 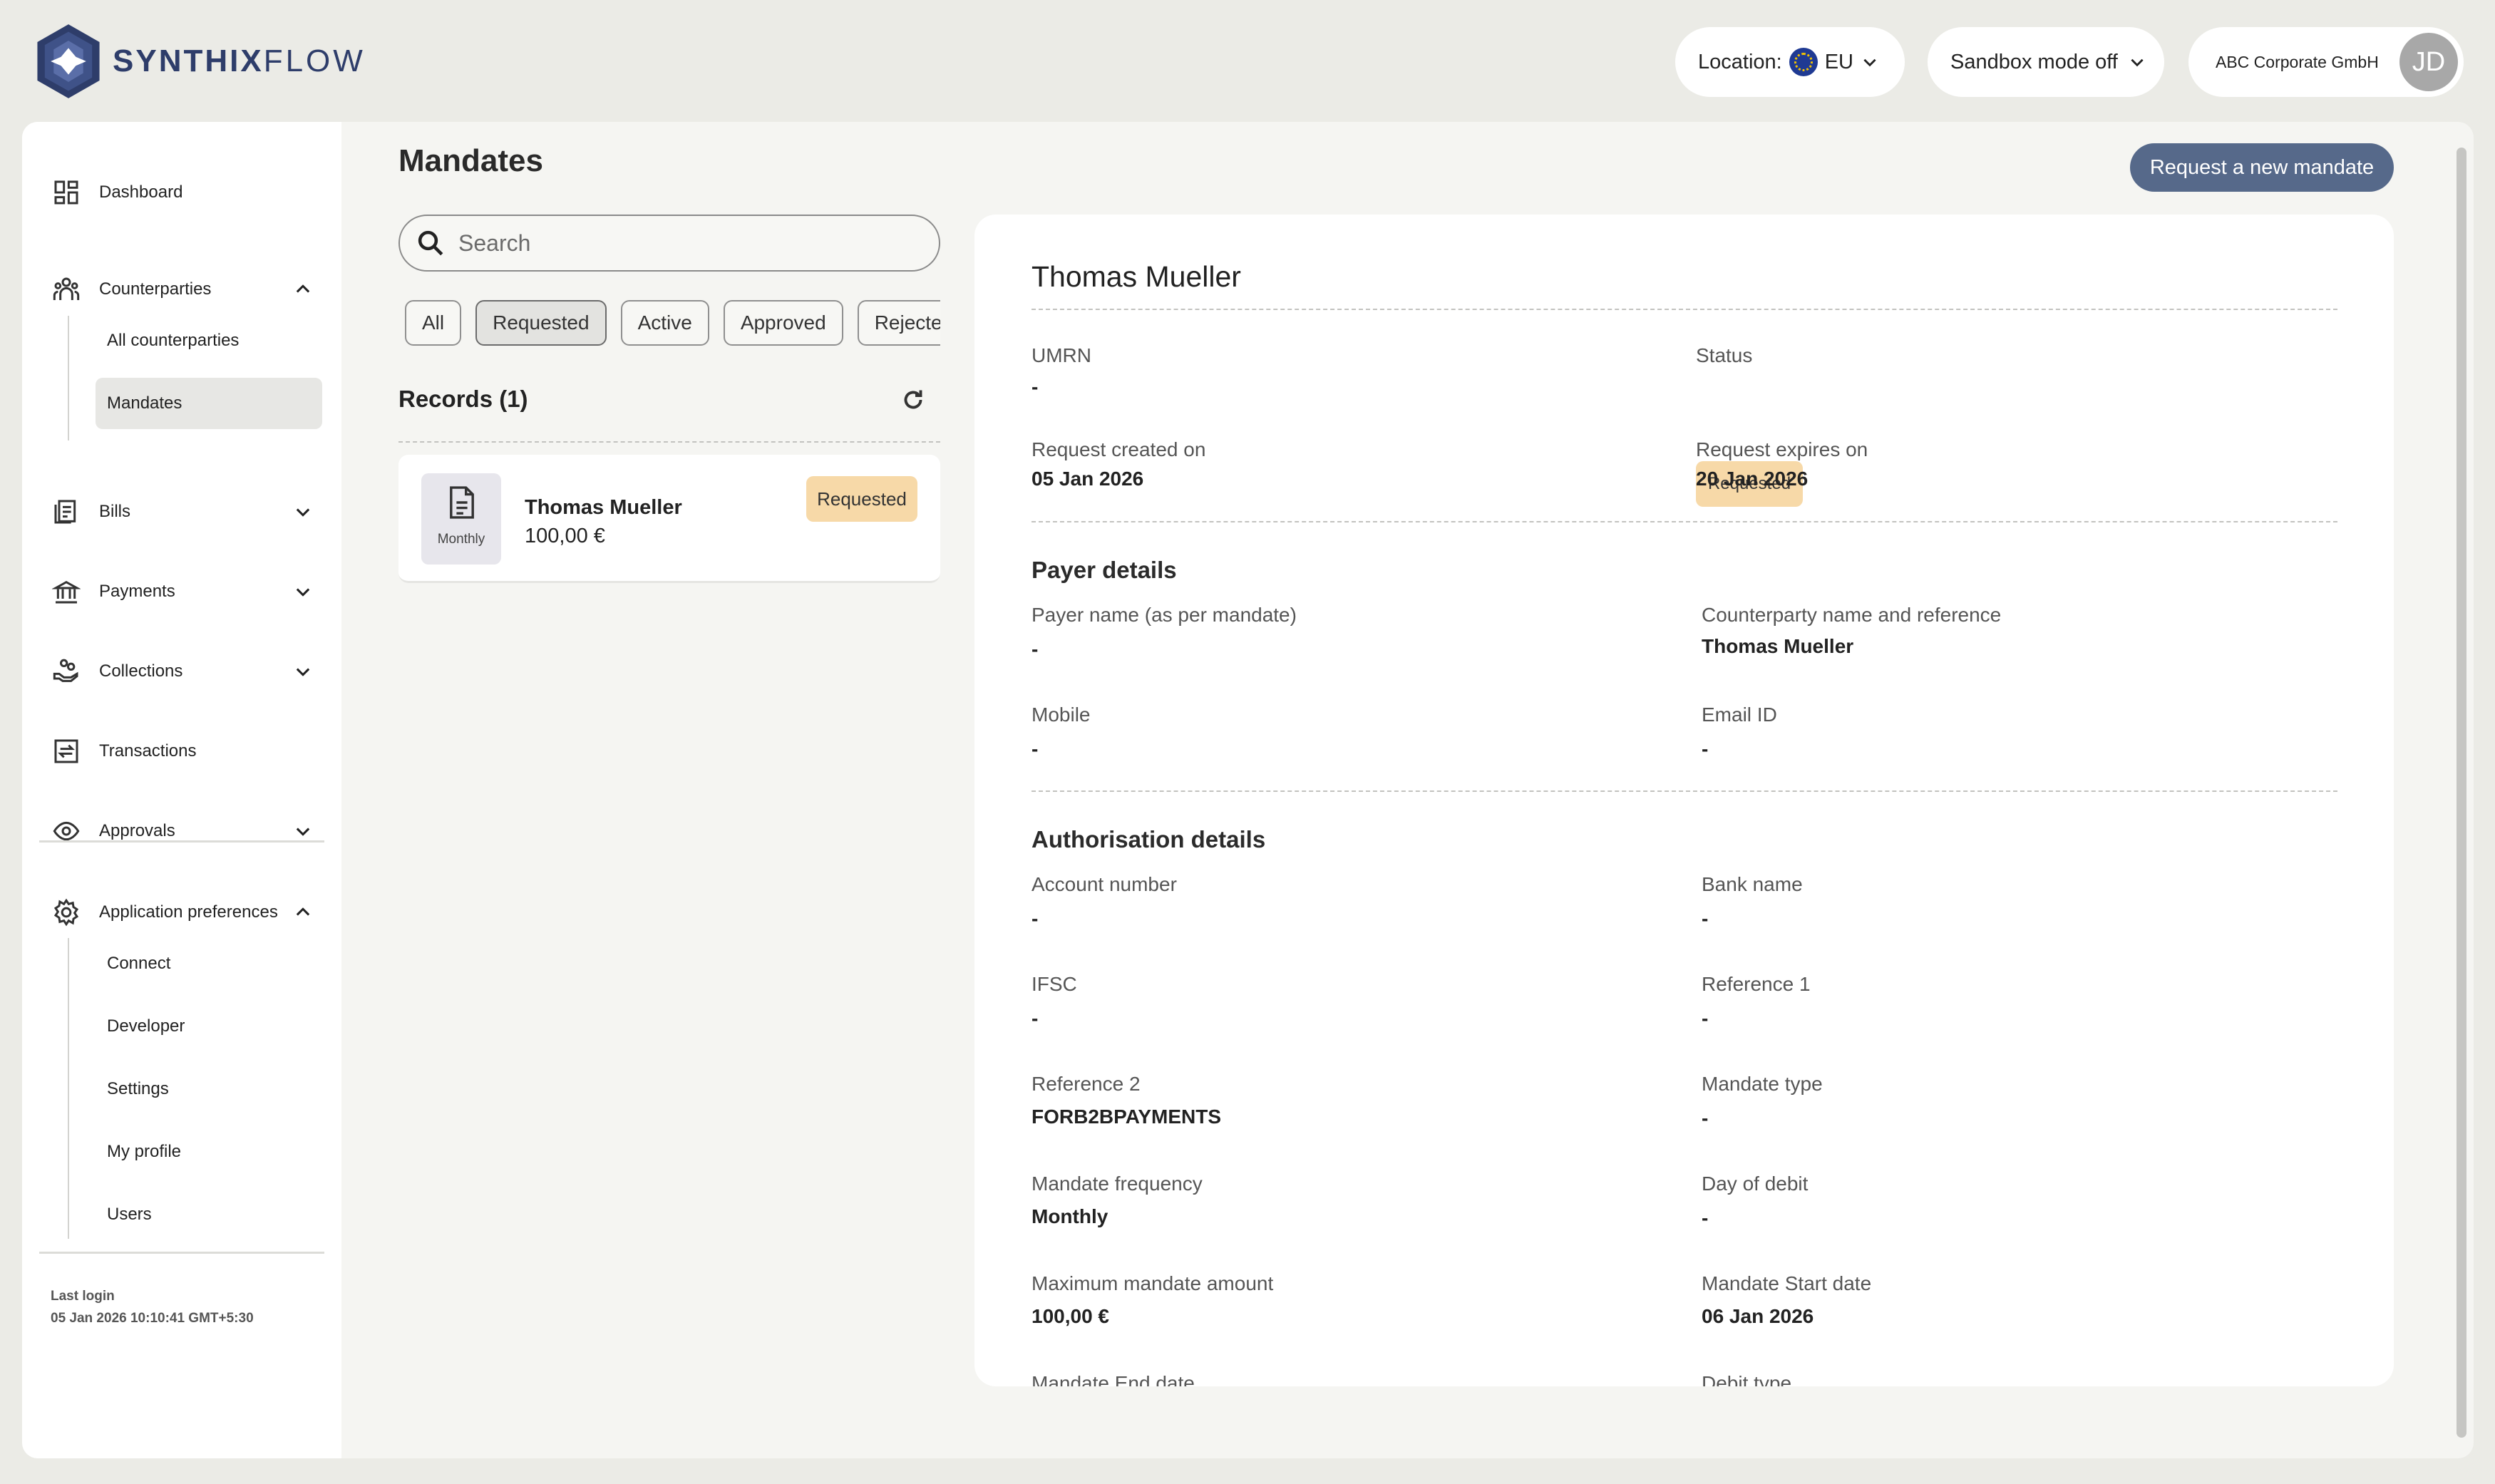 What do you see at coordinates (664, 323) in the screenshot?
I see `filter-active: Active` at bounding box center [664, 323].